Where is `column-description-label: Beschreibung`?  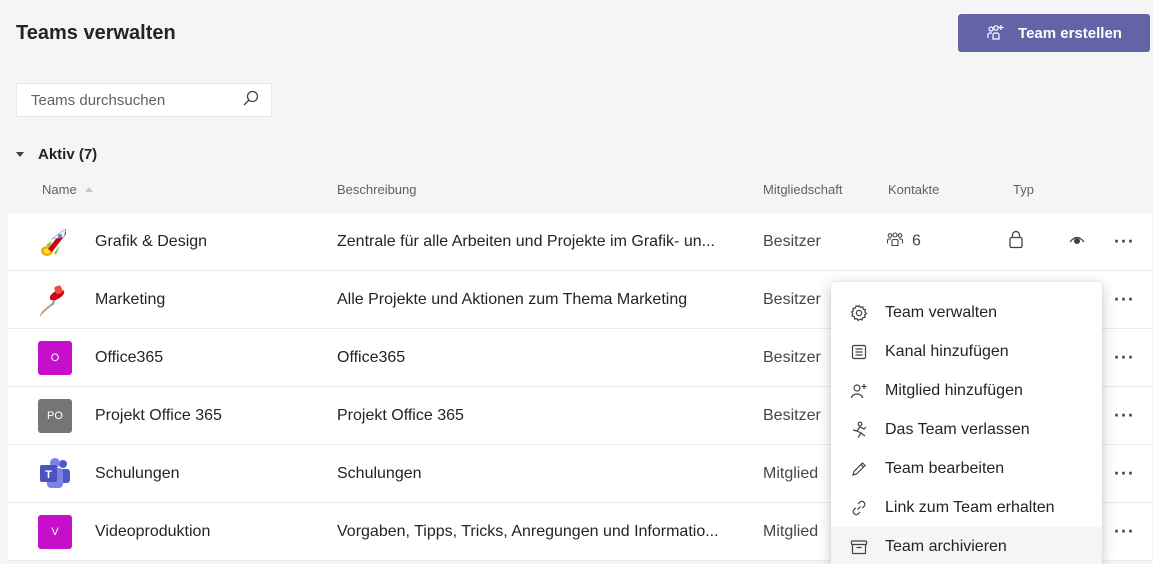
column-description-label: Beschreibung is located at coordinates (377, 189).